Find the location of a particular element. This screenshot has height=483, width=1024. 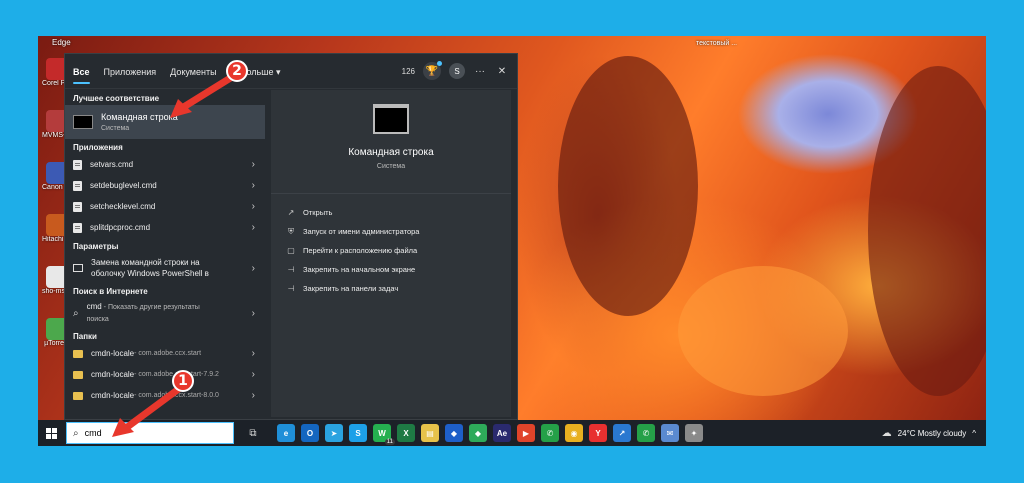

step-marker-2: 2 is located at coordinates (237, 71).